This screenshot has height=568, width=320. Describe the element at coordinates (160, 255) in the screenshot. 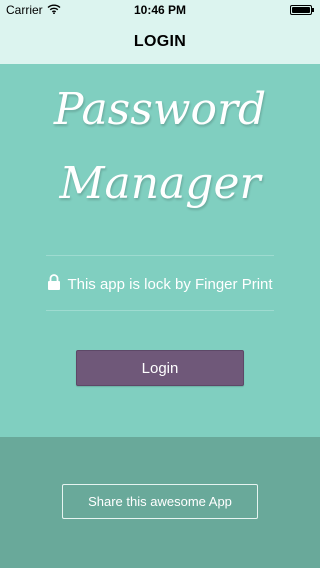

I see `divider-top` at that location.